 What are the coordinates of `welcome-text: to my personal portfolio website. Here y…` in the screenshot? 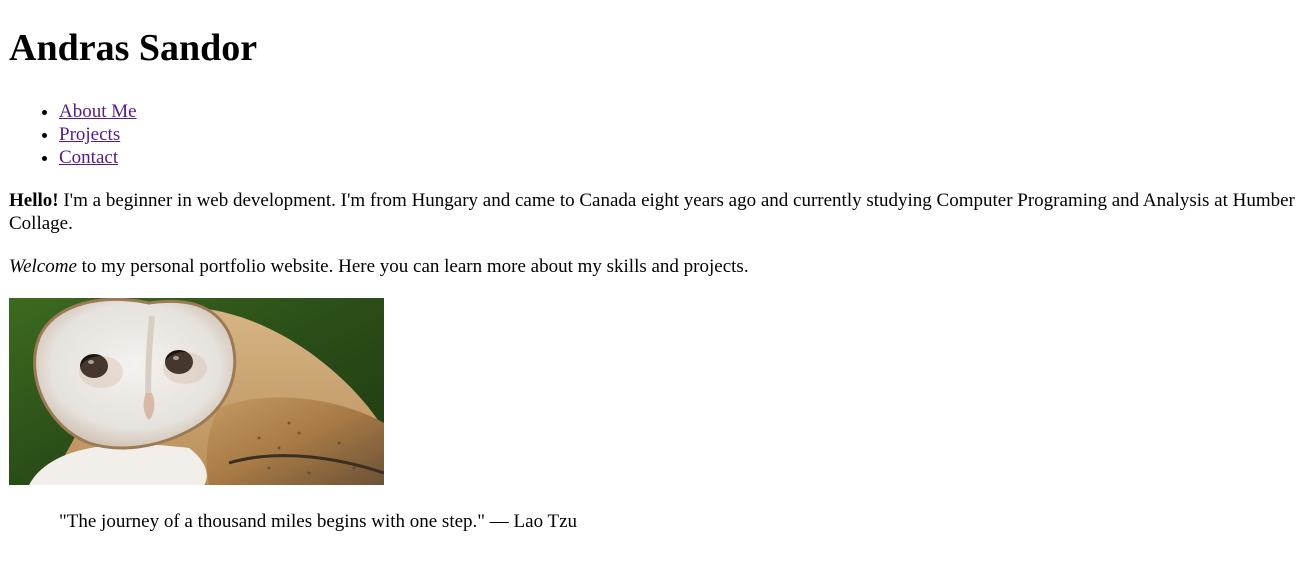 It's located at (412, 266).